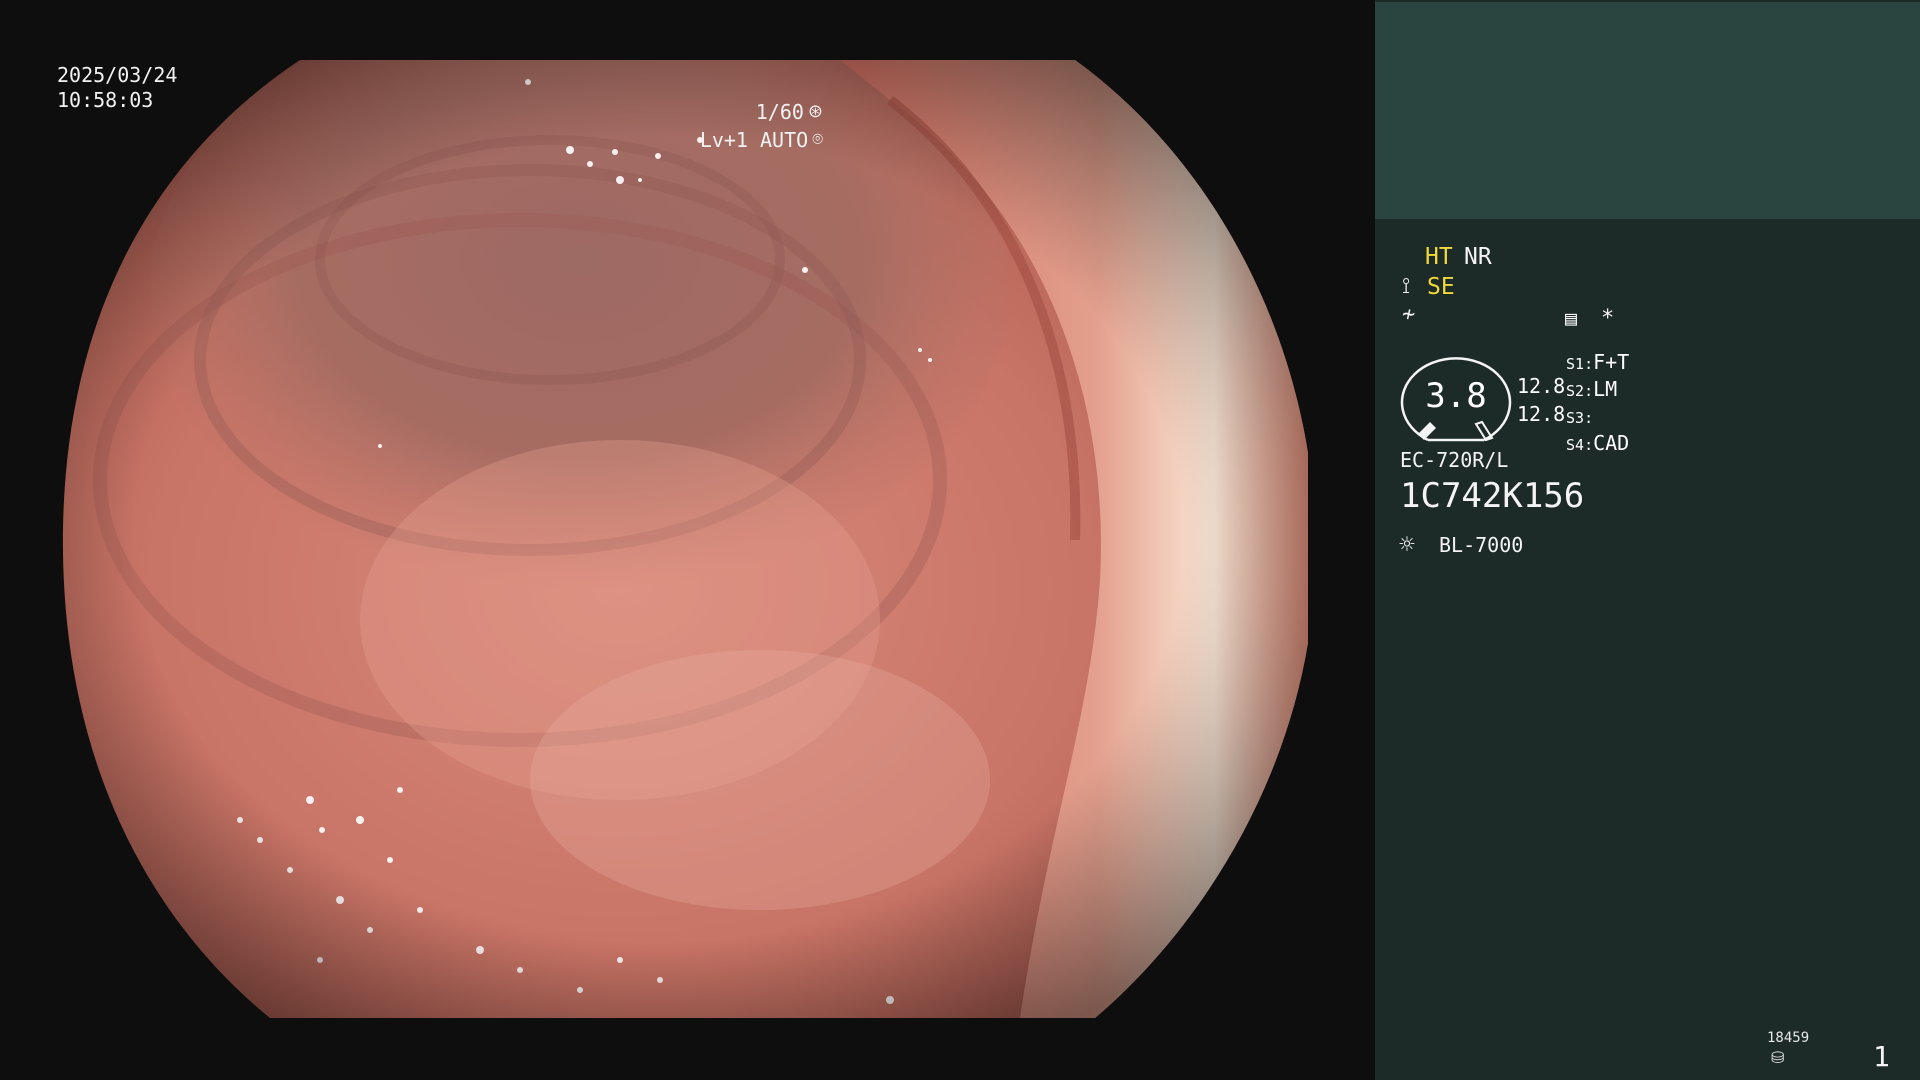  I want to click on gauge-value: 3.8, so click(1456, 396).